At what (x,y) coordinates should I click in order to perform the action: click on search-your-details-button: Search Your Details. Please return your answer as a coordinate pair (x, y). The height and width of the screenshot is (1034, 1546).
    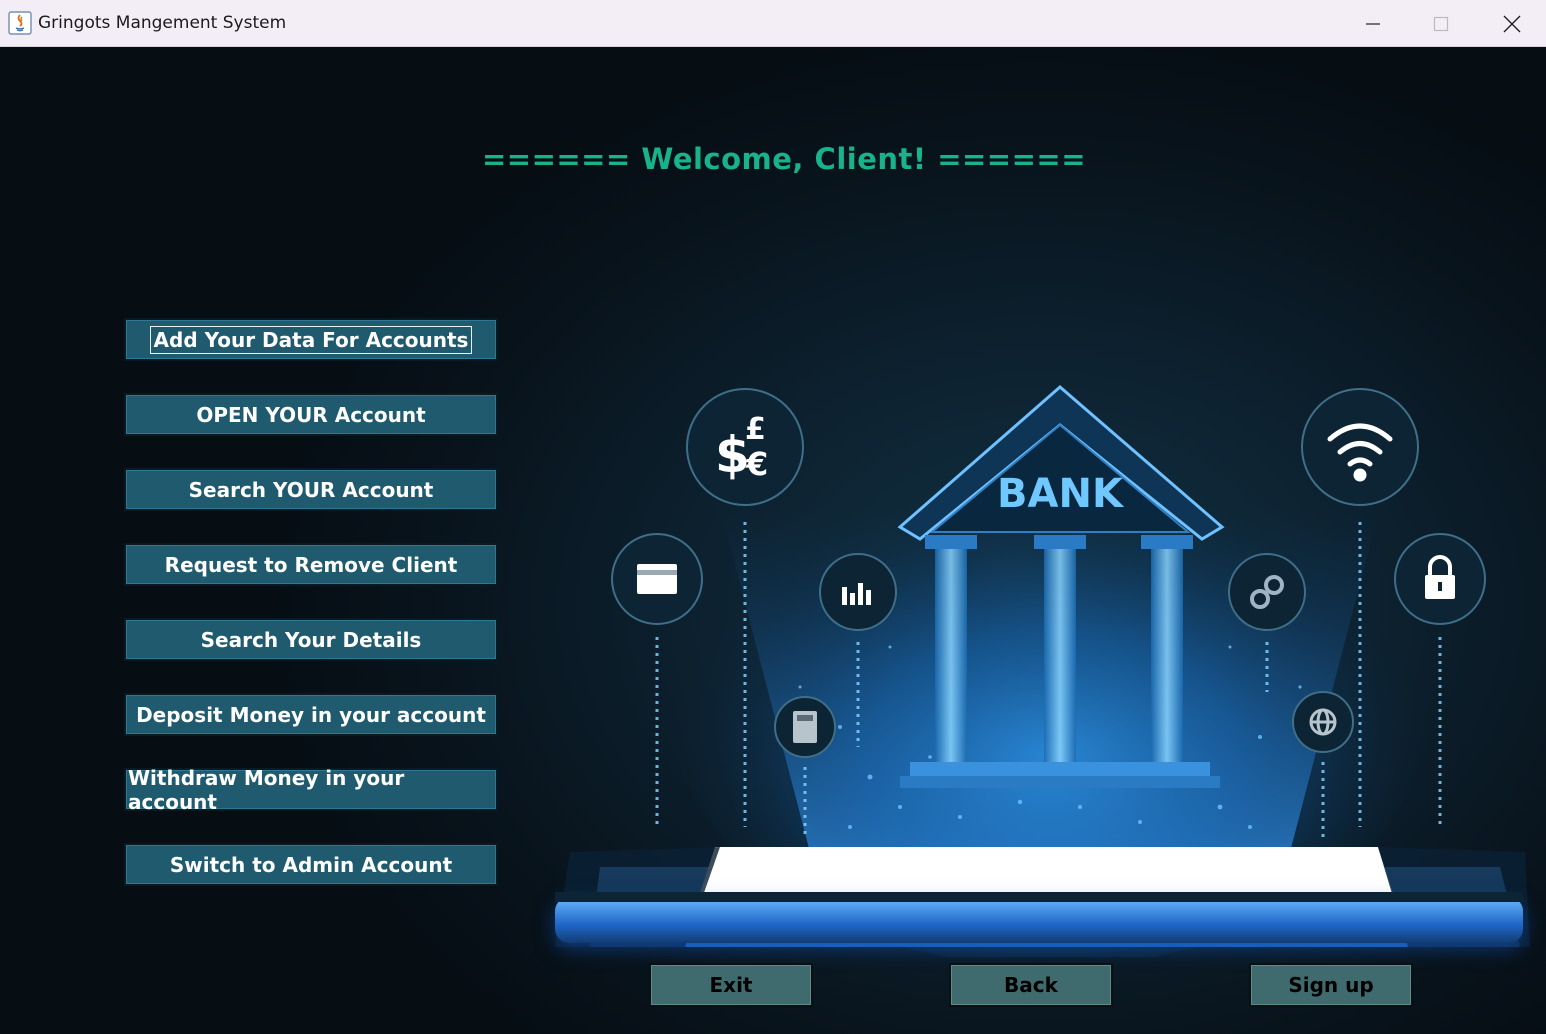
    Looking at the image, I should click on (311, 639).